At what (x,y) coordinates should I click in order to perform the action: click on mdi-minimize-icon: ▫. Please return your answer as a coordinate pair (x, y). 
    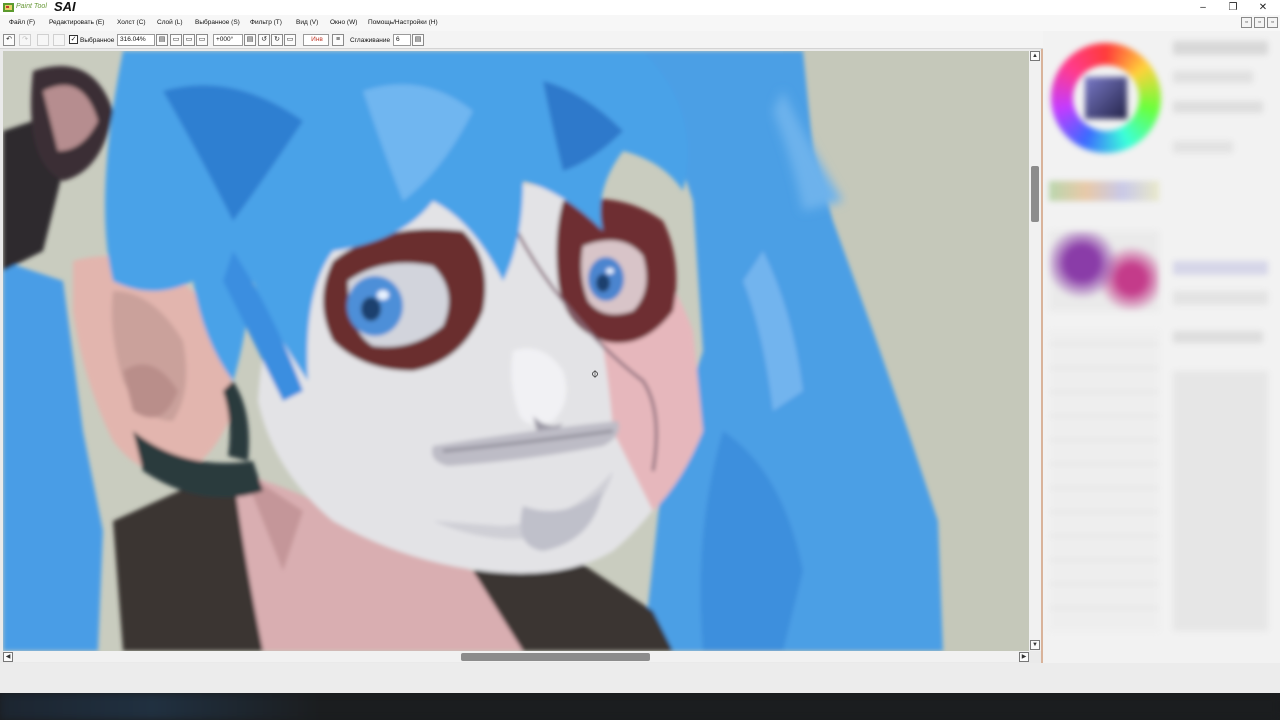
    Looking at the image, I should click on (1246, 22).